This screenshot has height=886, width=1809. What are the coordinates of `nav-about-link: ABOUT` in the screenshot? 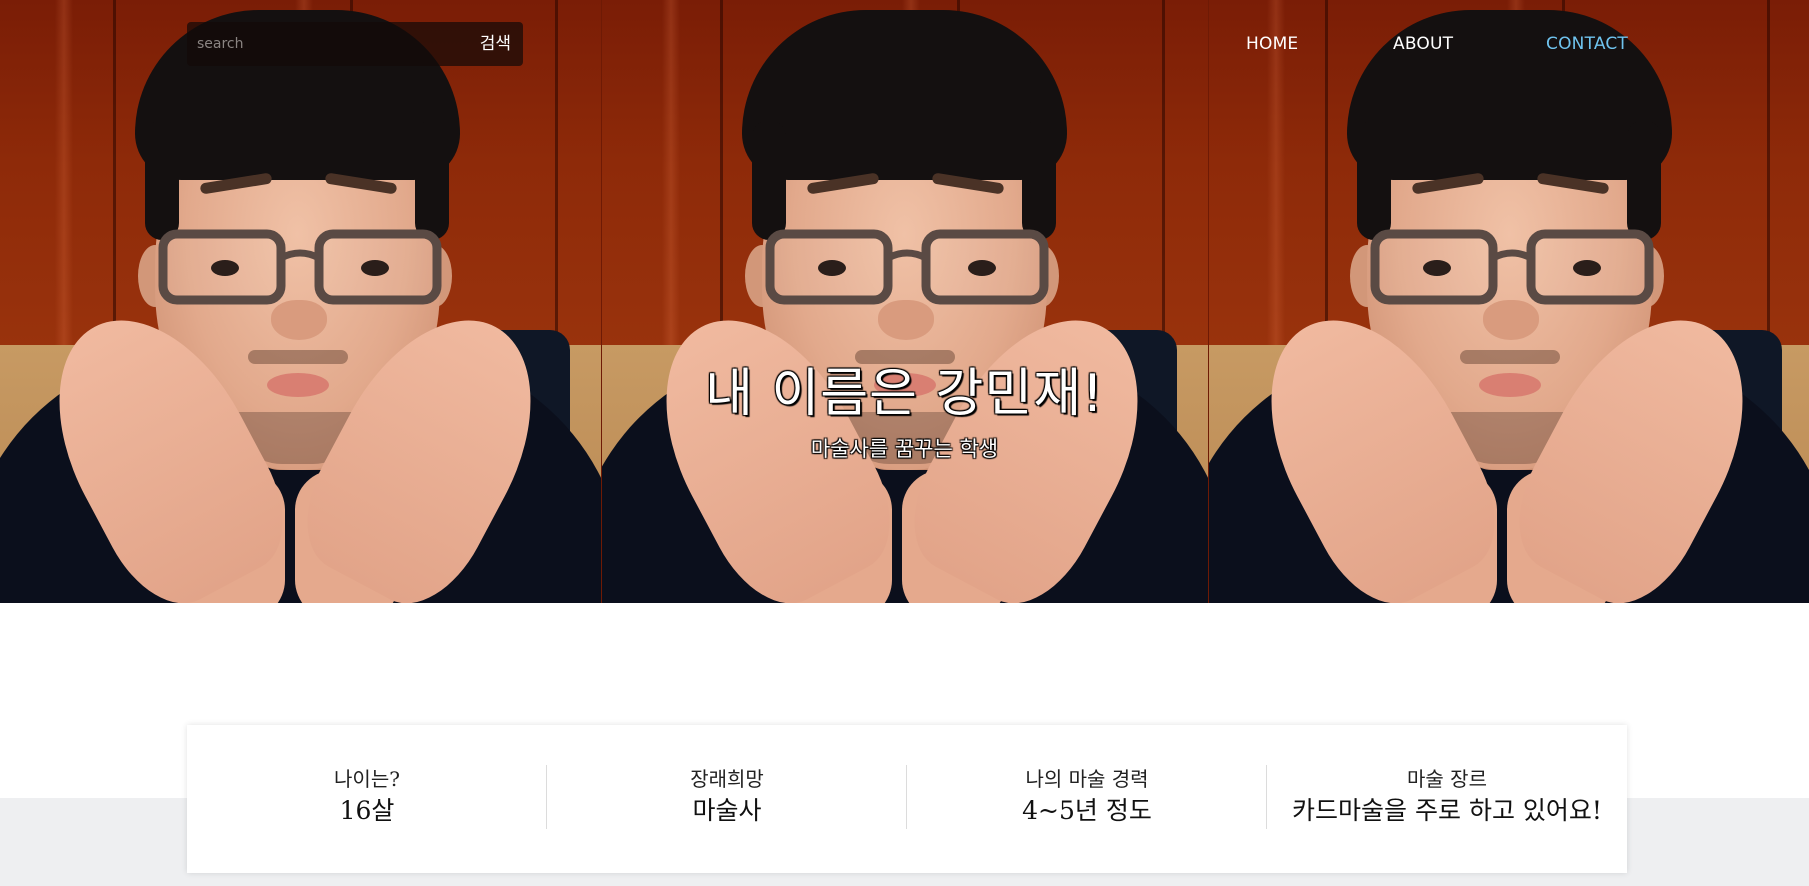 It's located at (1423, 46).